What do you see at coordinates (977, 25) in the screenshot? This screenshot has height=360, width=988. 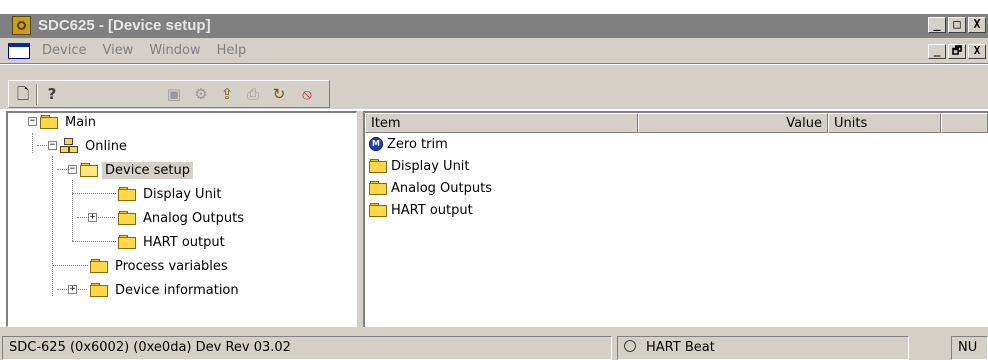 I see `close-button: X` at bounding box center [977, 25].